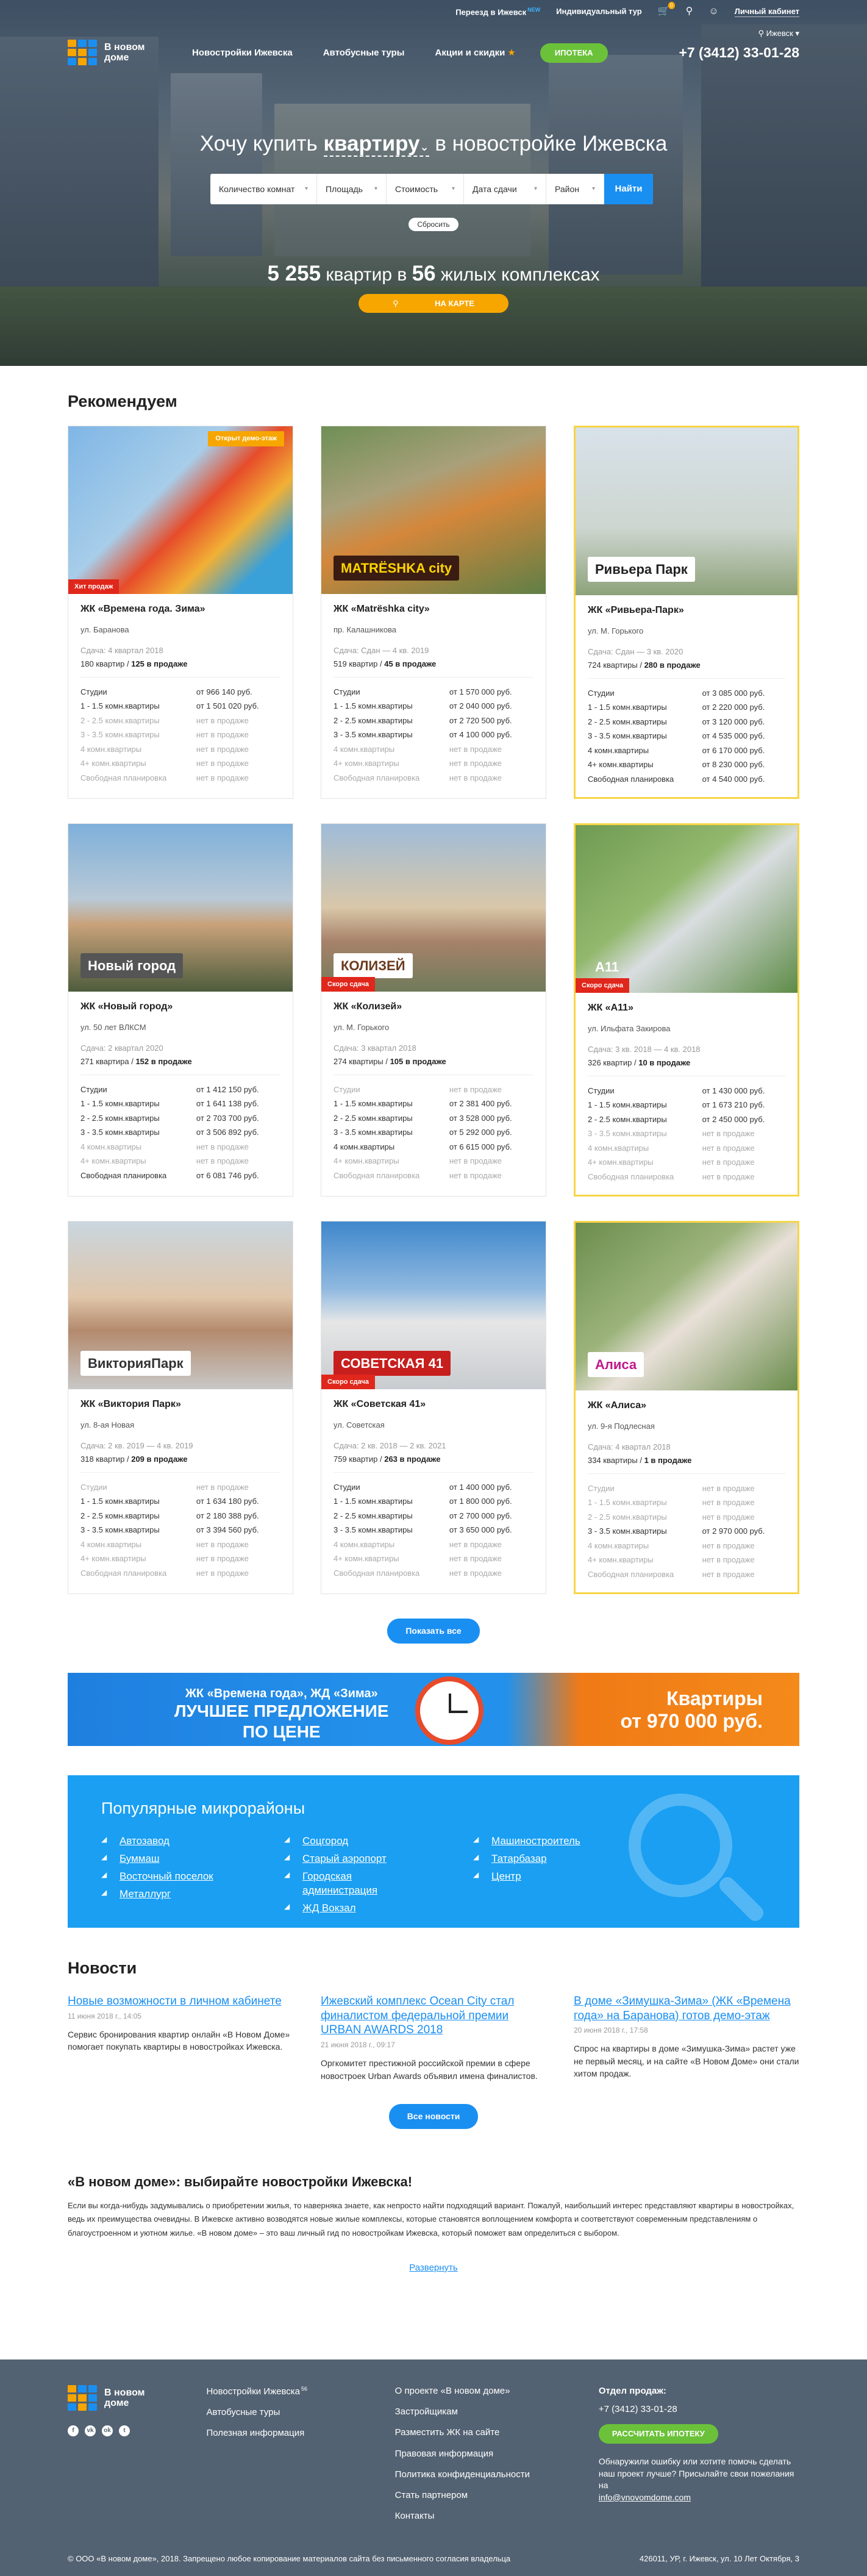  What do you see at coordinates (526, 1877) in the screenshot?
I see `district-link: Центр` at bounding box center [526, 1877].